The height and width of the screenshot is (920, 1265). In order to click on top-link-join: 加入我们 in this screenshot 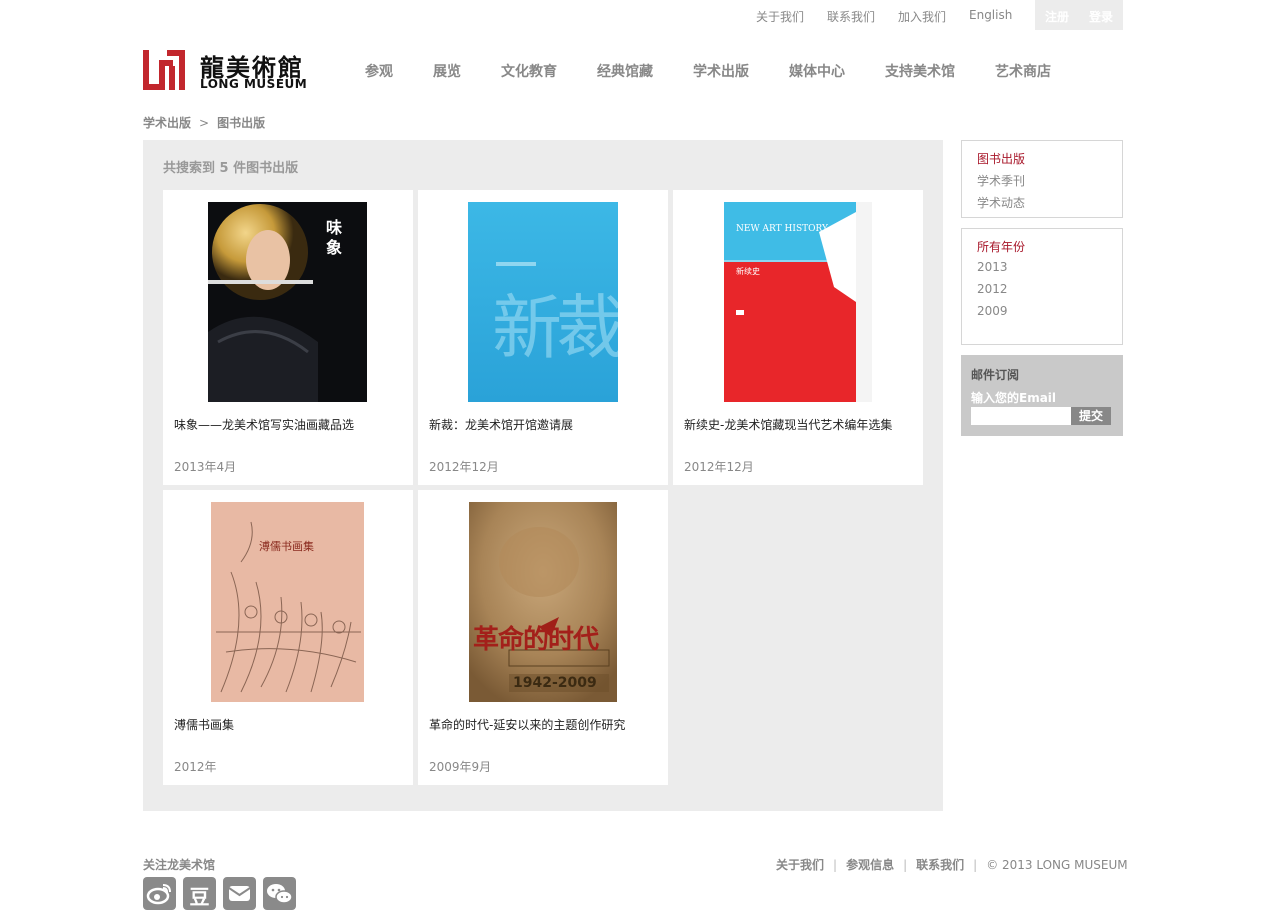, I will do `click(922, 16)`.